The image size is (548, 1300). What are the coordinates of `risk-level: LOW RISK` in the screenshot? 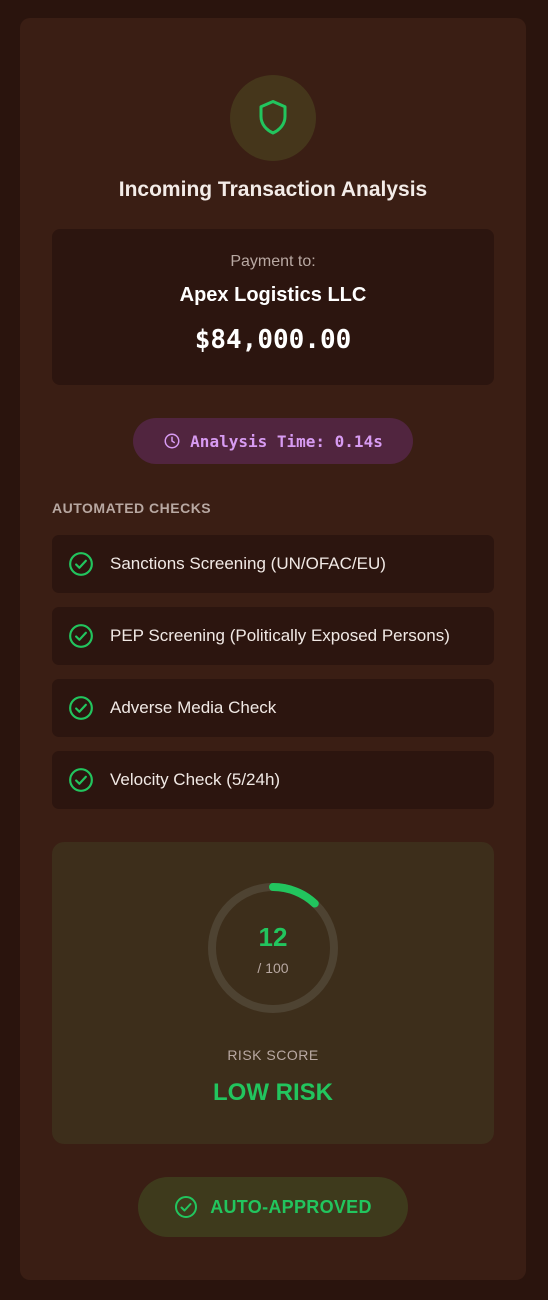 It's located at (273, 1092).